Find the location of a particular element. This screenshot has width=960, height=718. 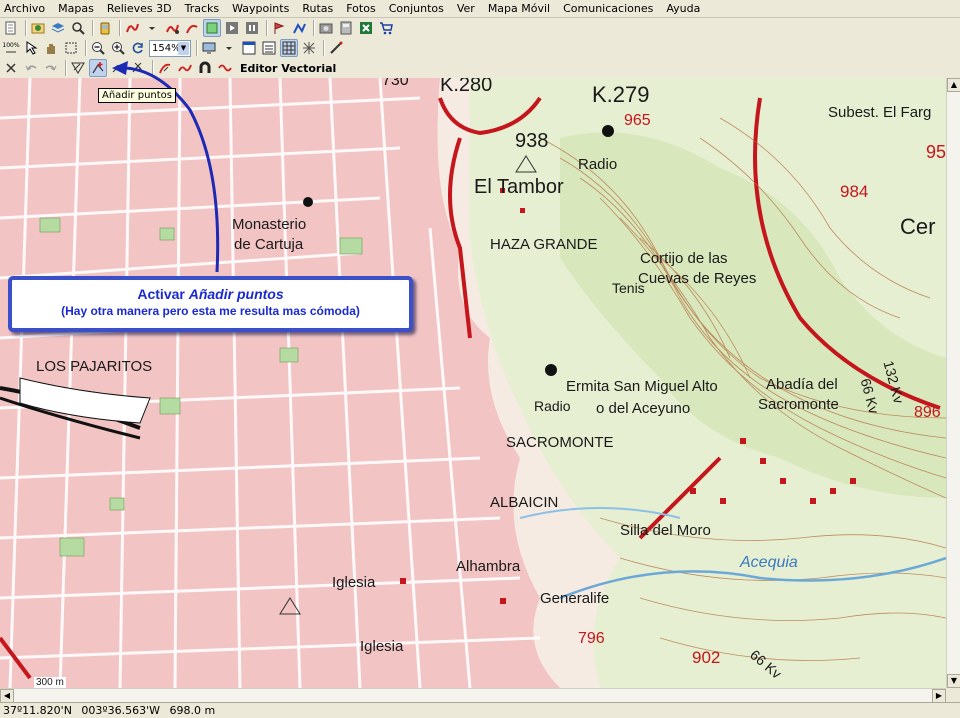

menu-relieves-3d: Relieves 3D is located at coordinates (140, 9).